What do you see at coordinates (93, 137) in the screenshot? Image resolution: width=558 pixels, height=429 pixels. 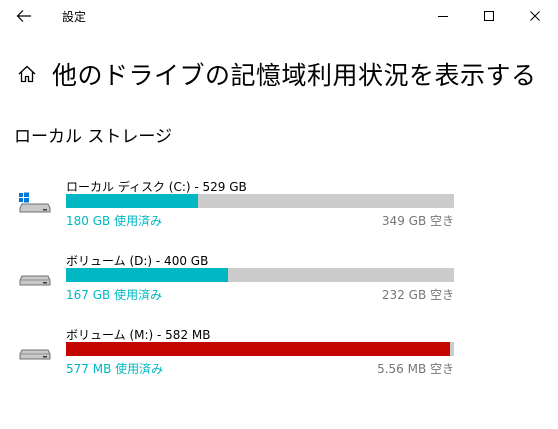 I see `section-title: ローカル ストレージ` at bounding box center [93, 137].